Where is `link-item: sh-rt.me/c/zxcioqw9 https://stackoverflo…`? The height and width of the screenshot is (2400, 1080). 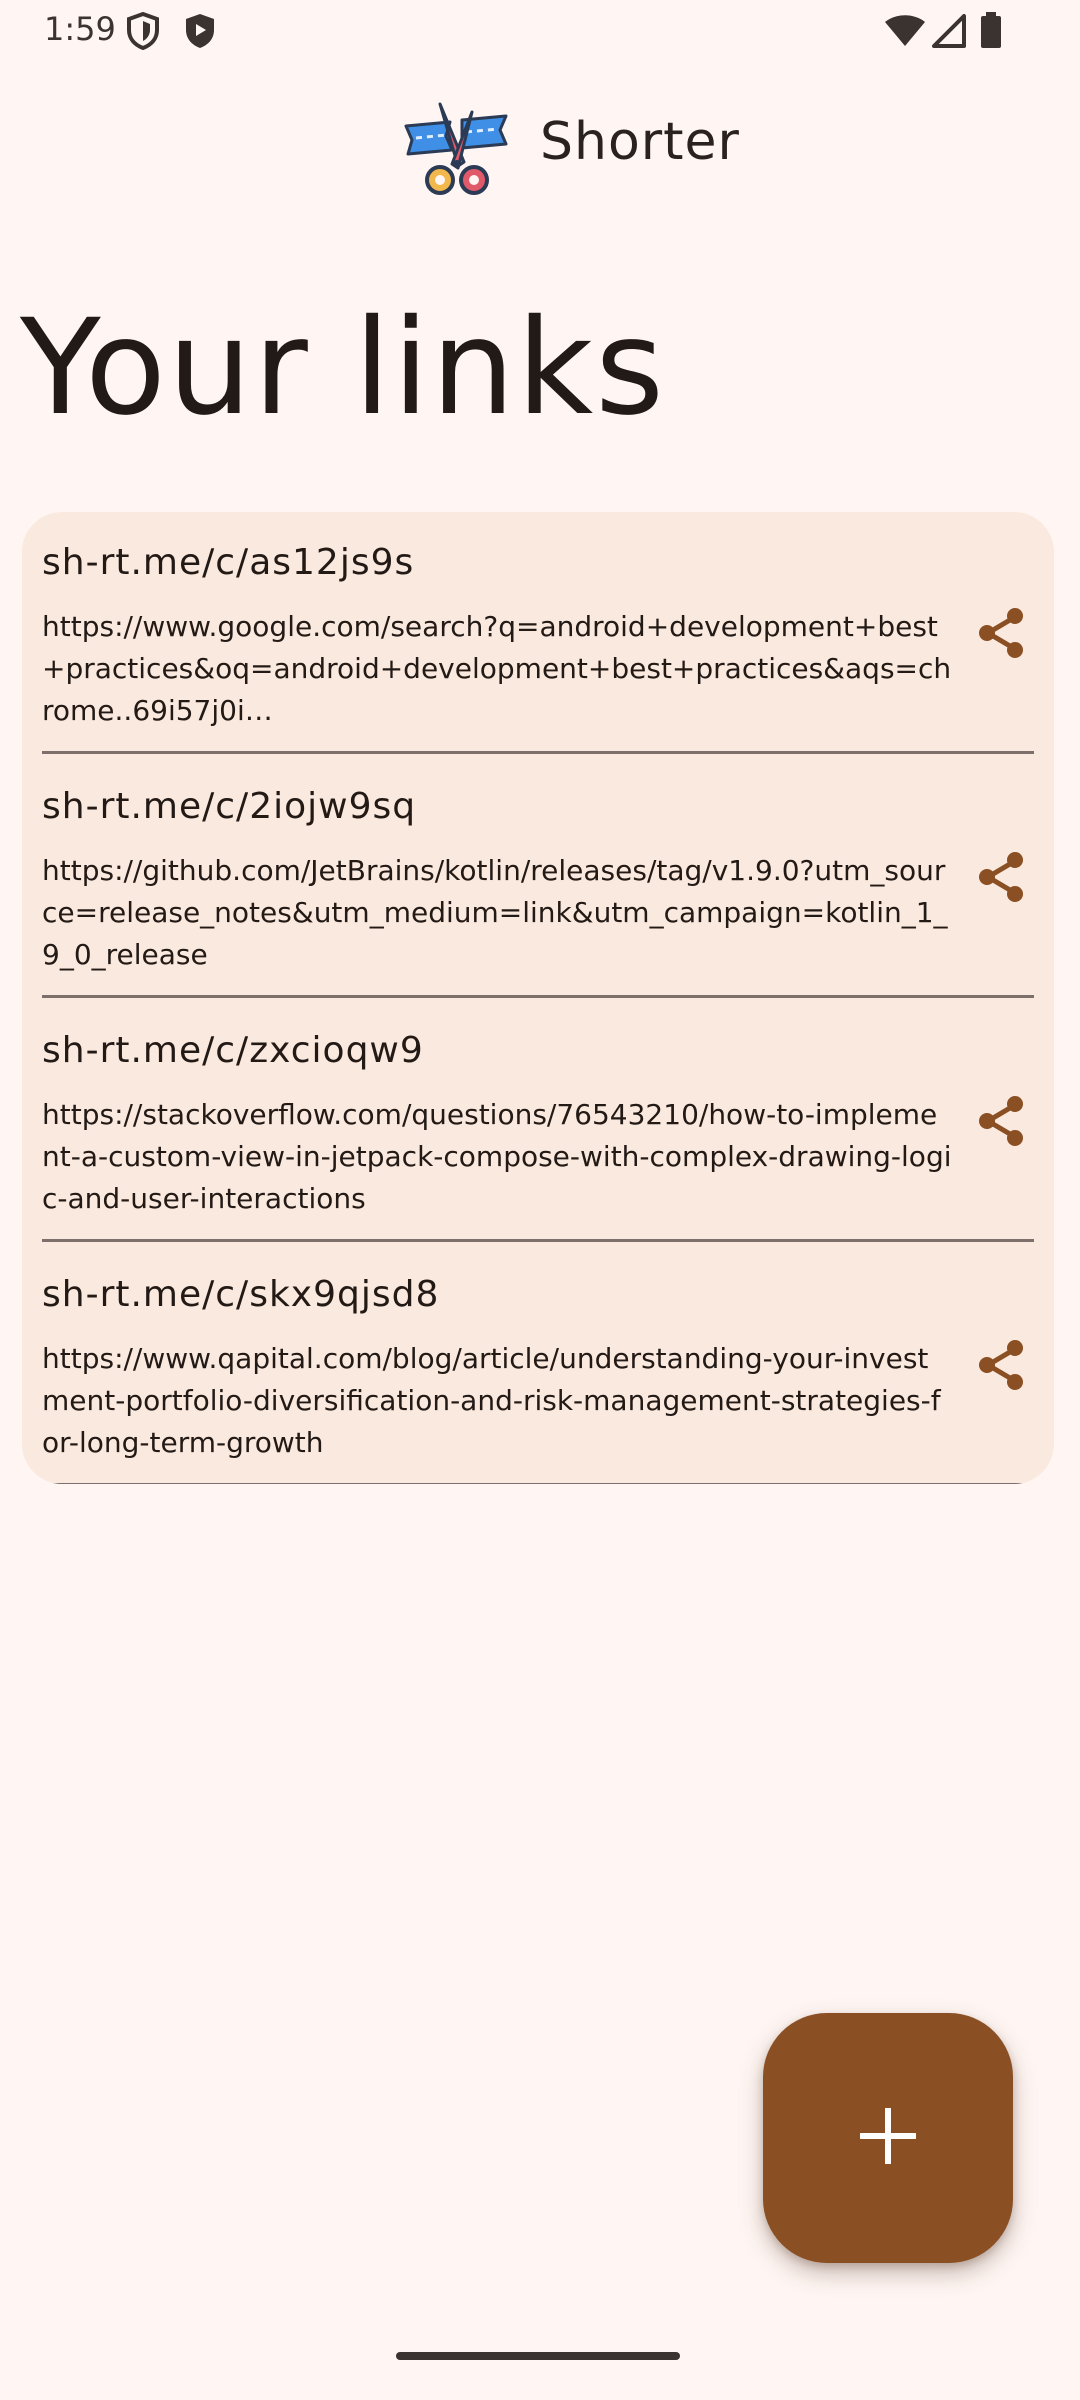
link-item: sh-rt.me/c/zxcioqw9 https://stackoverflo… is located at coordinates (538, 1121).